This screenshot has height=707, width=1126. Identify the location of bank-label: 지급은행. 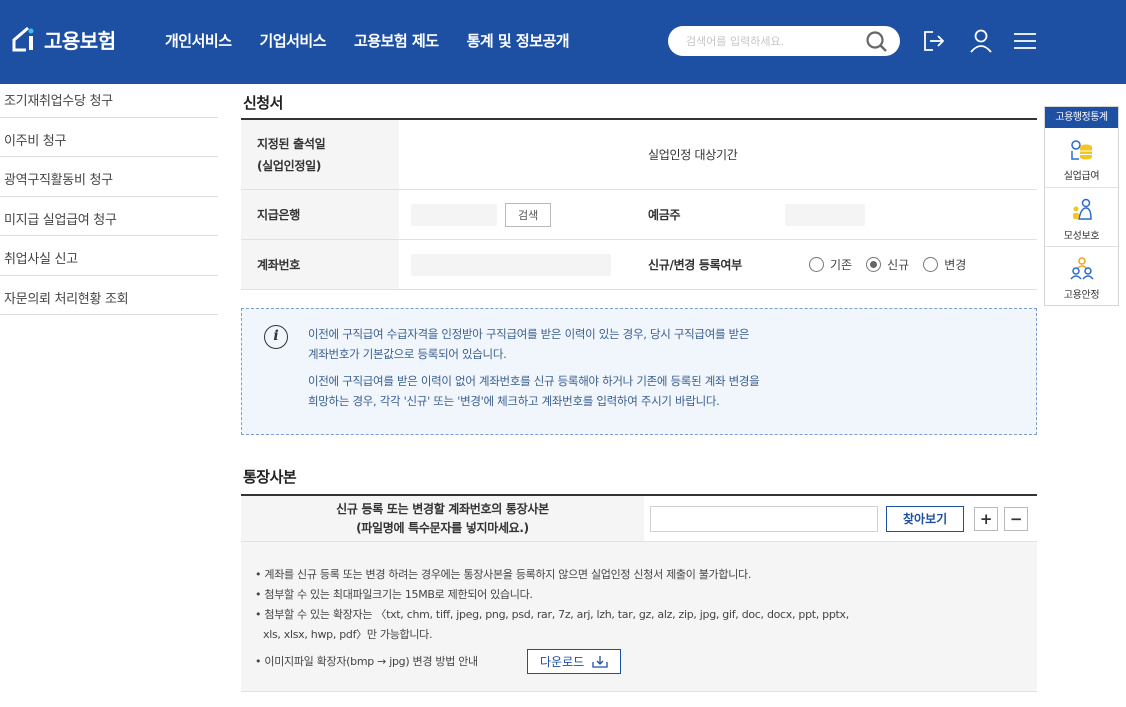
(320, 214).